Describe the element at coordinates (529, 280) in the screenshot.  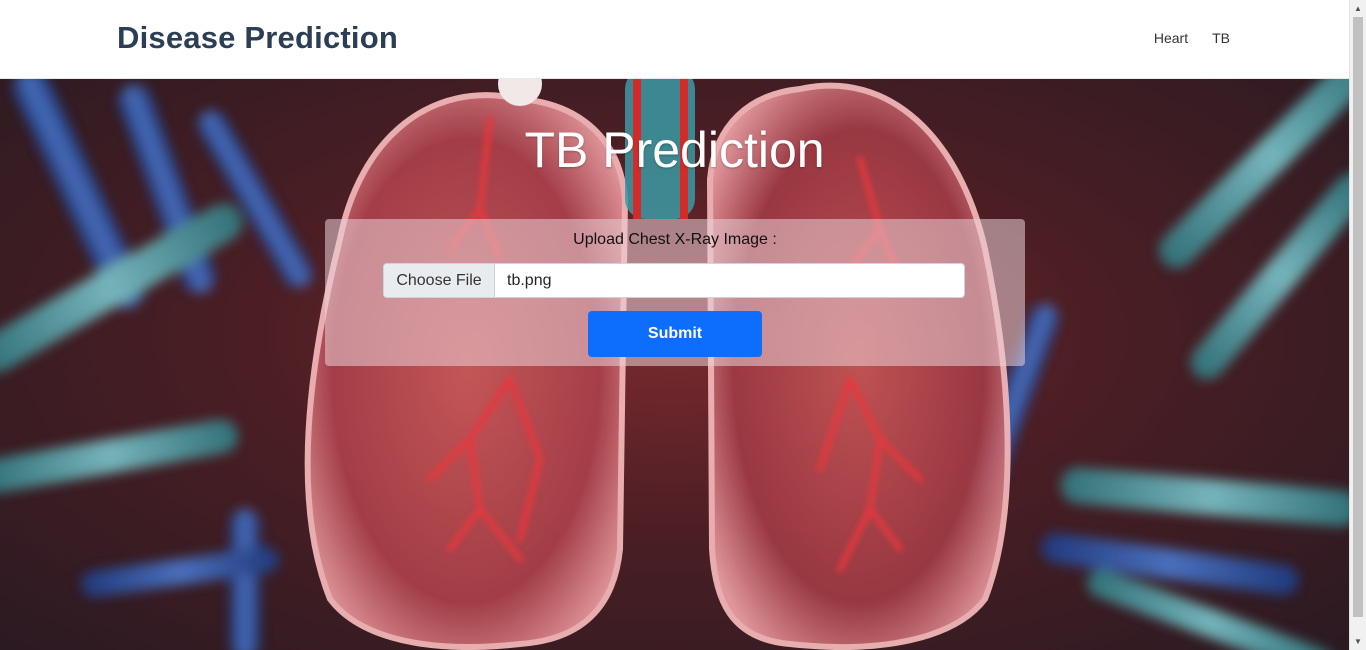
I see `selected-file-name: tb.png` at that location.